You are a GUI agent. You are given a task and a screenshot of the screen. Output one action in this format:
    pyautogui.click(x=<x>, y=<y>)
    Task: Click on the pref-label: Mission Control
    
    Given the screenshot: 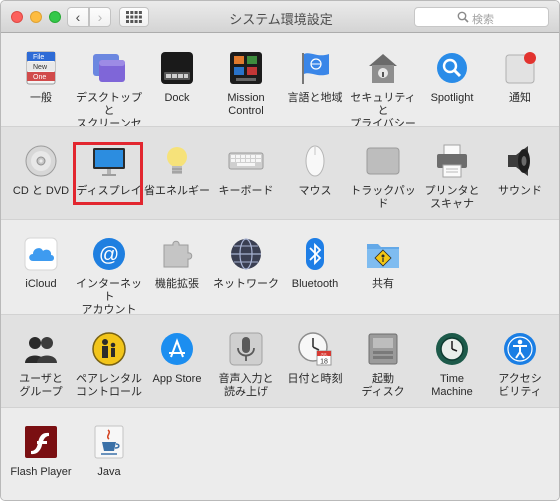 What is the action you would take?
    pyautogui.click(x=246, y=104)
    